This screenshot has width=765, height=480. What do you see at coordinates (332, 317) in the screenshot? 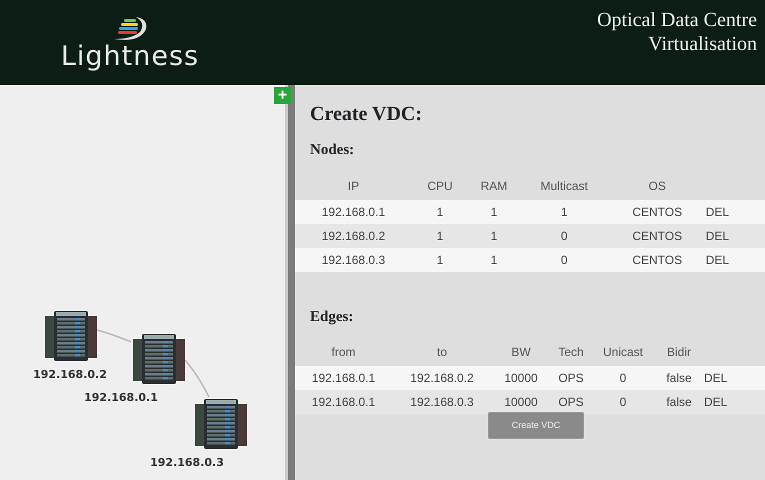
I see `section-heading: Edges:` at bounding box center [332, 317].